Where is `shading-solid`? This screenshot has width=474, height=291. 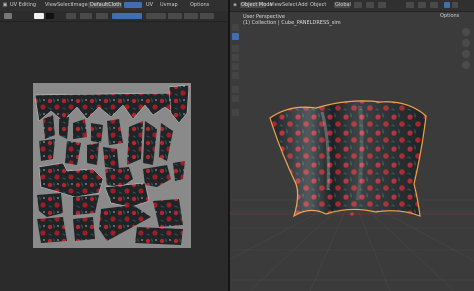
shading-solid is located at coordinates (447, 5).